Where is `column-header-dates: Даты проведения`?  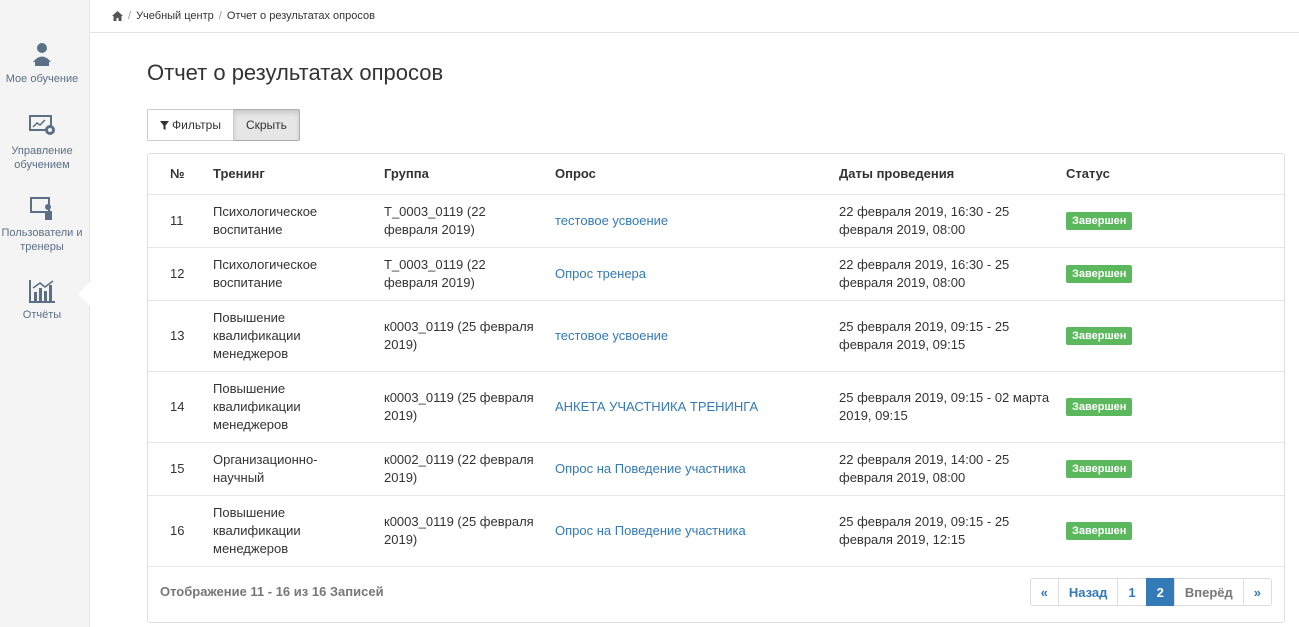
column-header-dates: Даты проведения is located at coordinates (944, 174).